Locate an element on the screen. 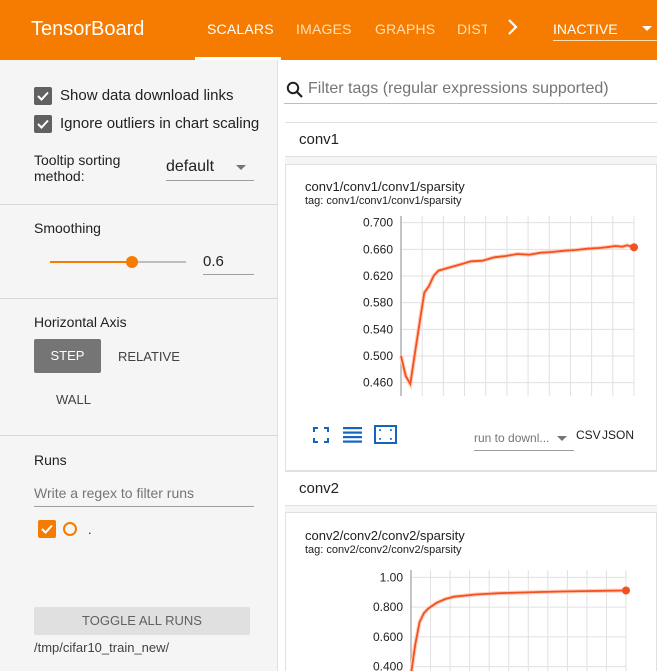 The width and height of the screenshot is (657, 671). y-tick-label: 0.500 is located at coordinates (378, 356).